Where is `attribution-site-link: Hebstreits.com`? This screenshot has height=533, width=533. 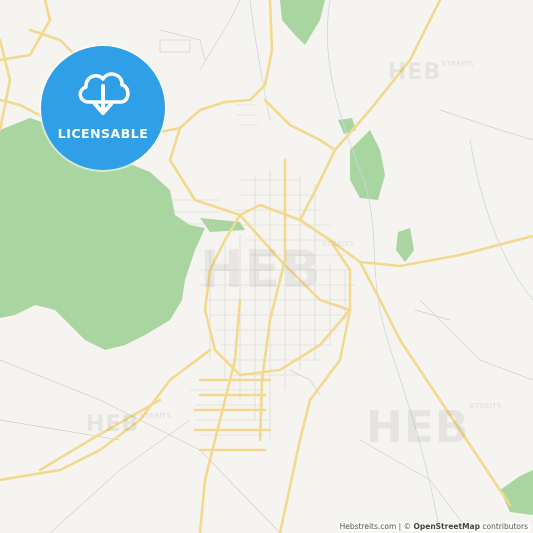 attribution-site-link: Hebstreits.com is located at coordinates (368, 526).